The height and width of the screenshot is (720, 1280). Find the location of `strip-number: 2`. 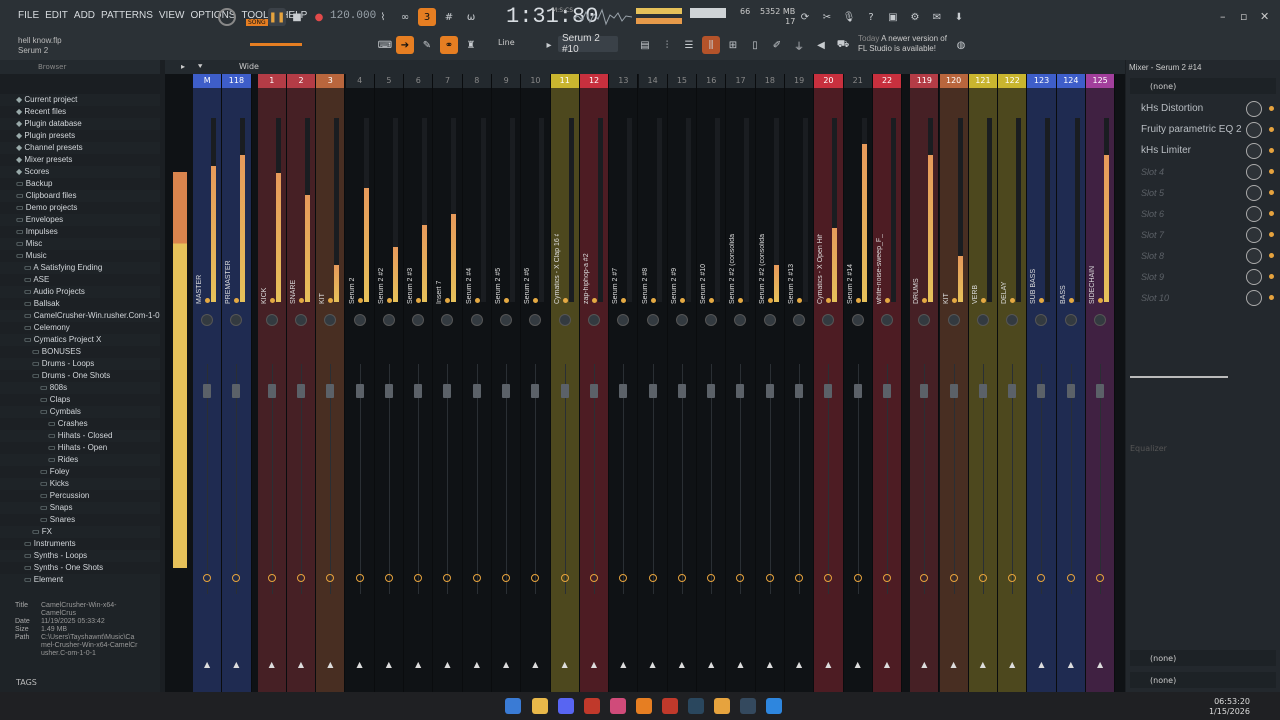

strip-number: 2 is located at coordinates (301, 81).